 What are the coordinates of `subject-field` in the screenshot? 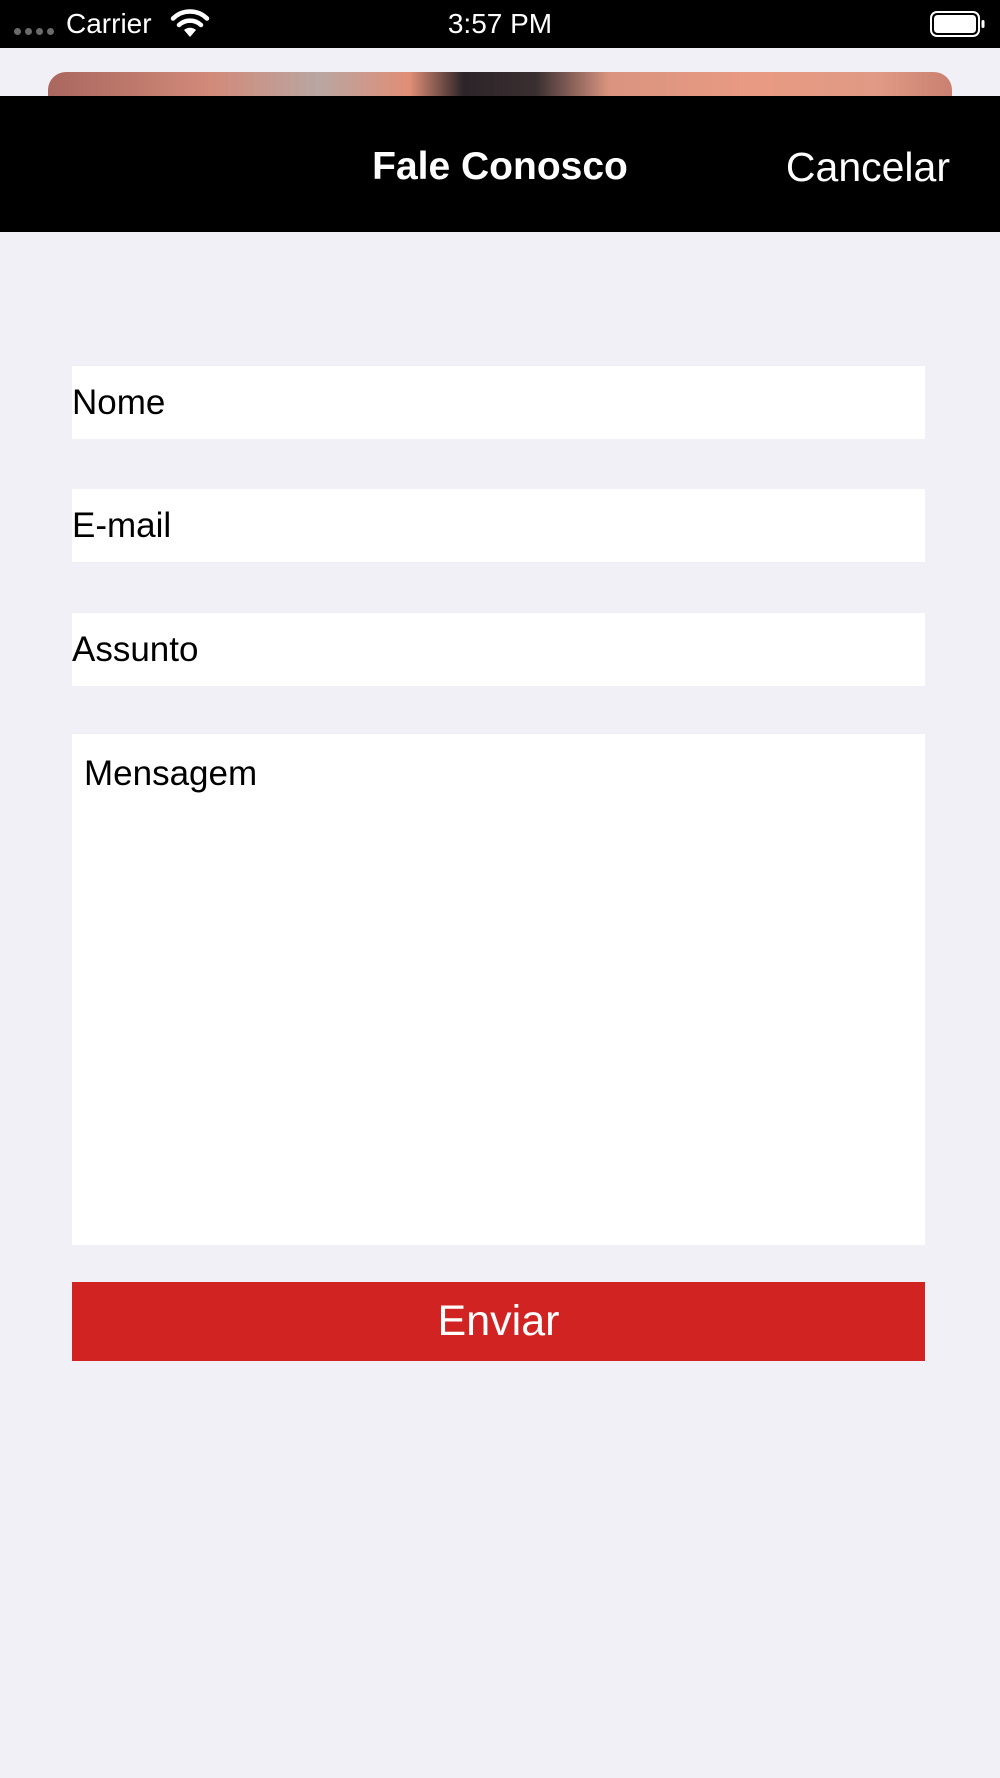 It's located at (498, 649).